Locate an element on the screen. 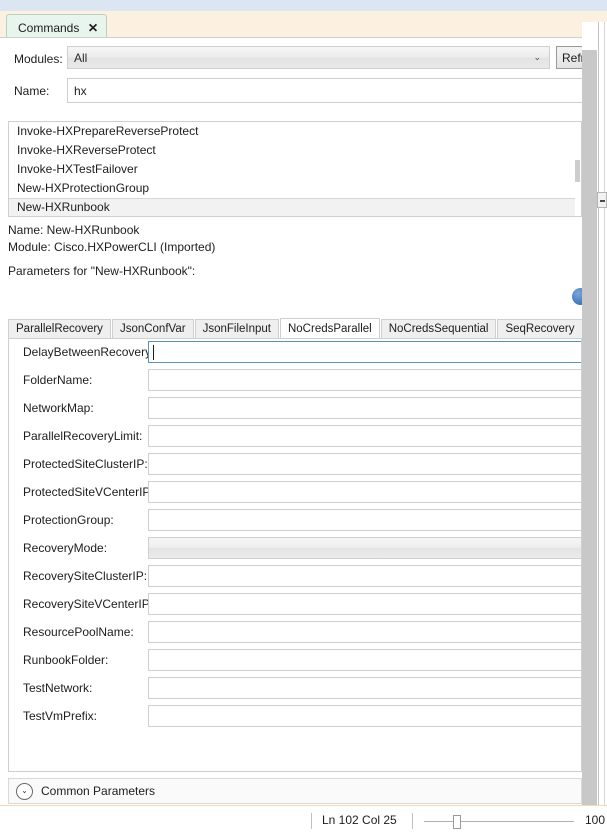  param-row-testvmprefix: TestVmPrefix: is located at coordinates (295, 717).